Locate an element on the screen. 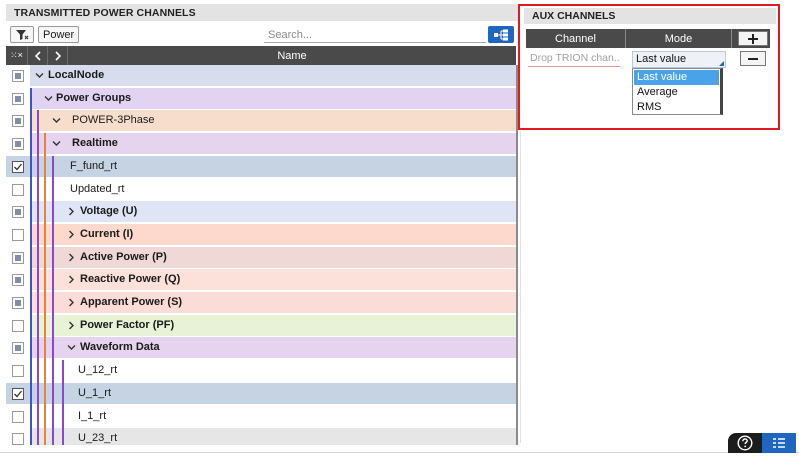 The width and height of the screenshot is (799, 459). expand-button is located at coordinates (58, 55).